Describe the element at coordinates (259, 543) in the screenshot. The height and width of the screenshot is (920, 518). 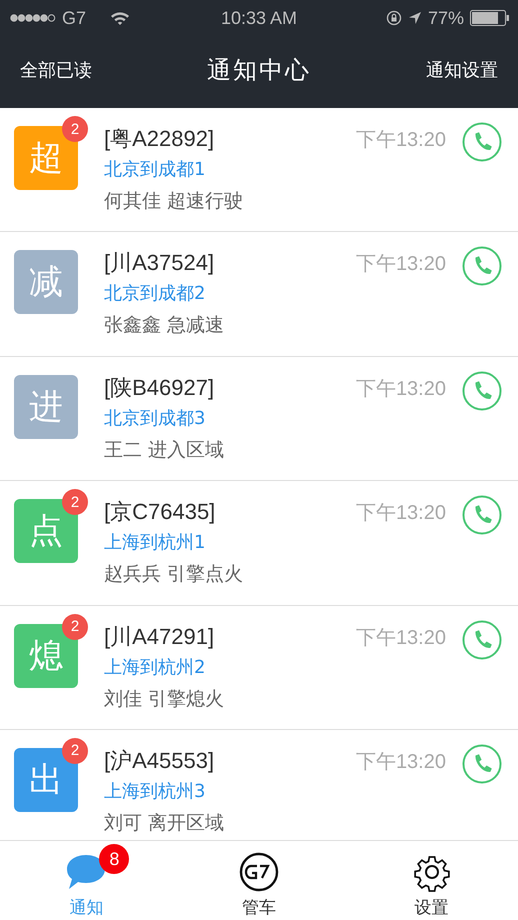
I see `notification-item: 点 2 [京C76435] 上海到杭州1 赵兵兵 引擎点火 下午13:20` at that location.